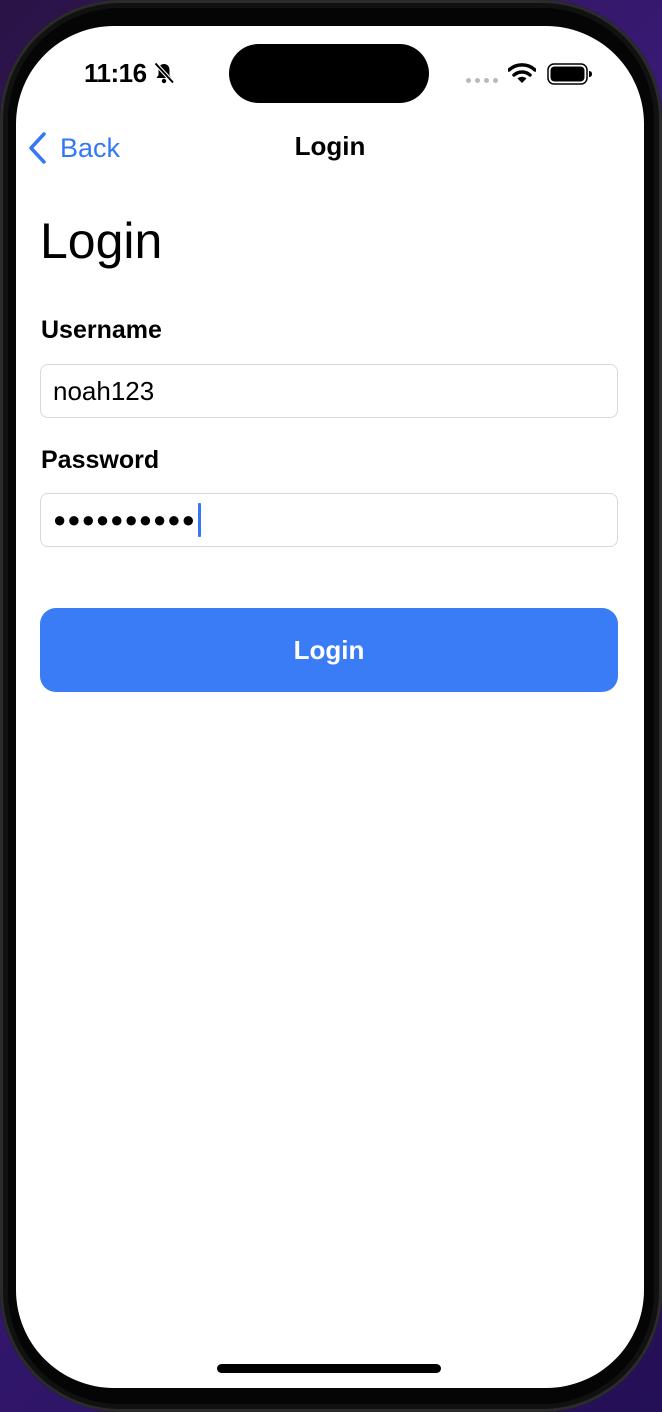  What do you see at coordinates (101, 330) in the screenshot?
I see `username-label: Username` at bounding box center [101, 330].